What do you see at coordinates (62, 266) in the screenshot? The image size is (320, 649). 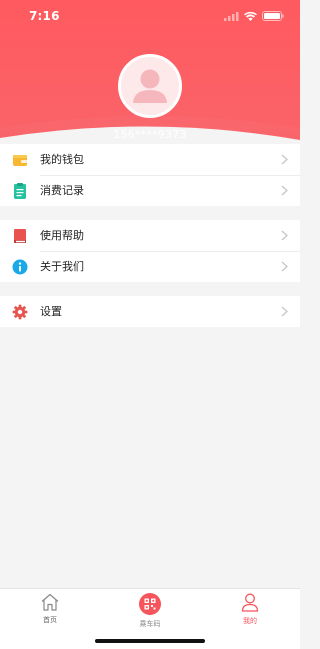 I see `menu-item-label: 关于我们` at bounding box center [62, 266].